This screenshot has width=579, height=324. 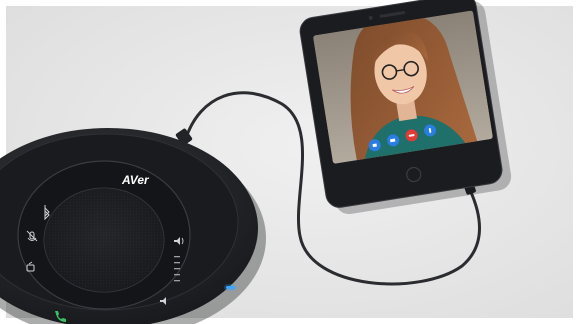 What do you see at coordinates (135, 180) in the screenshot?
I see `brand-logo: AVer` at bounding box center [135, 180].